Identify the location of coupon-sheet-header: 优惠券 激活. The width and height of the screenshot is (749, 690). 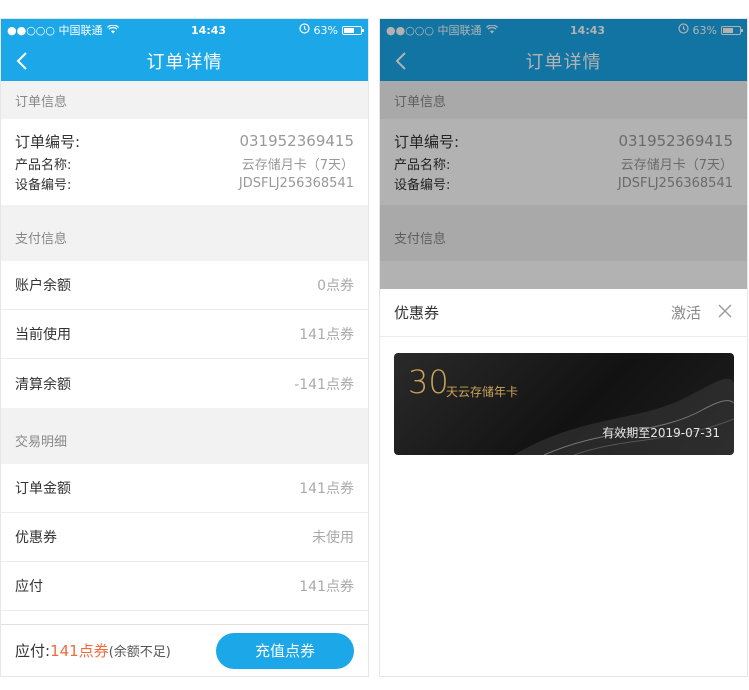
(563, 313).